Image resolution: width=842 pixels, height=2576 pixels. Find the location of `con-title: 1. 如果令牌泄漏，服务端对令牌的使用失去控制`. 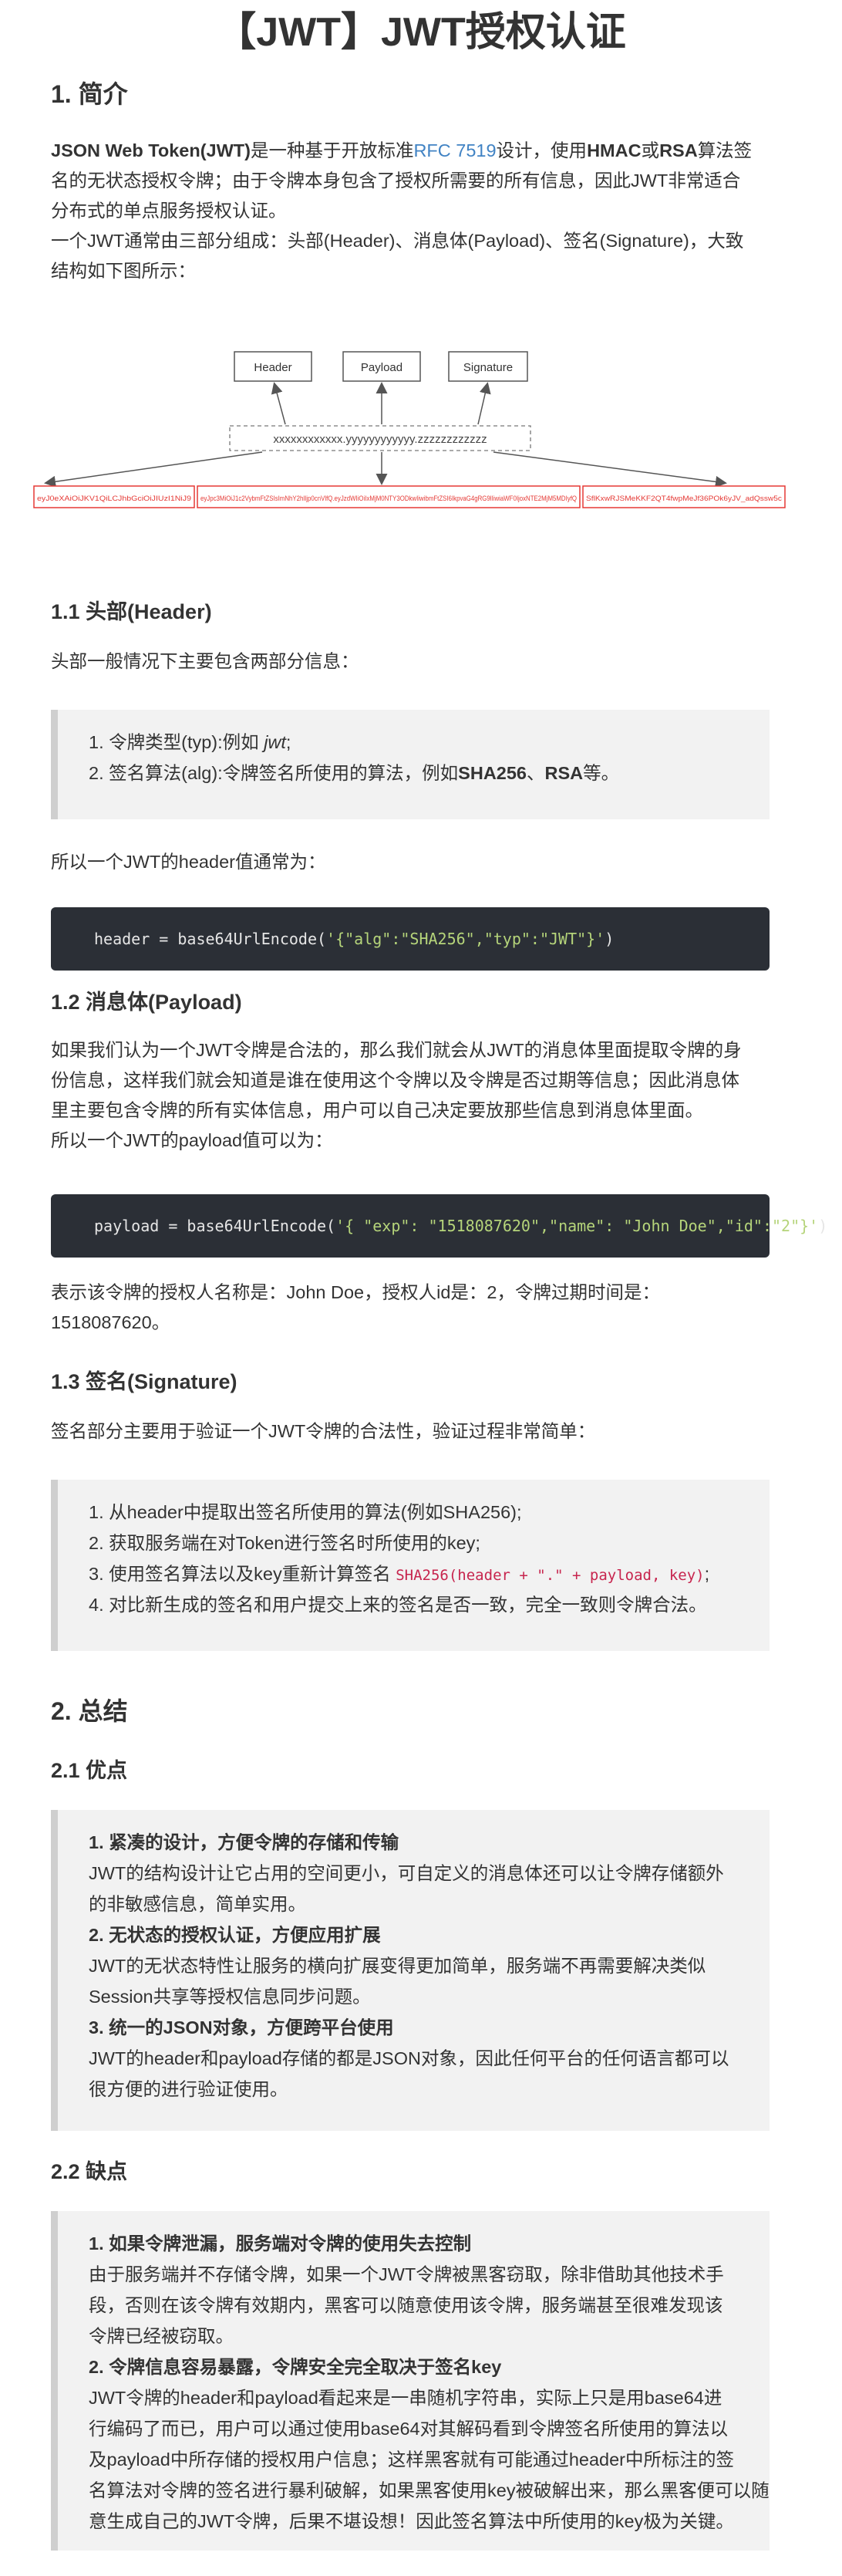

con-title: 1. 如果令牌泄漏，服务端对令牌的使用失去控制 is located at coordinates (280, 2243).